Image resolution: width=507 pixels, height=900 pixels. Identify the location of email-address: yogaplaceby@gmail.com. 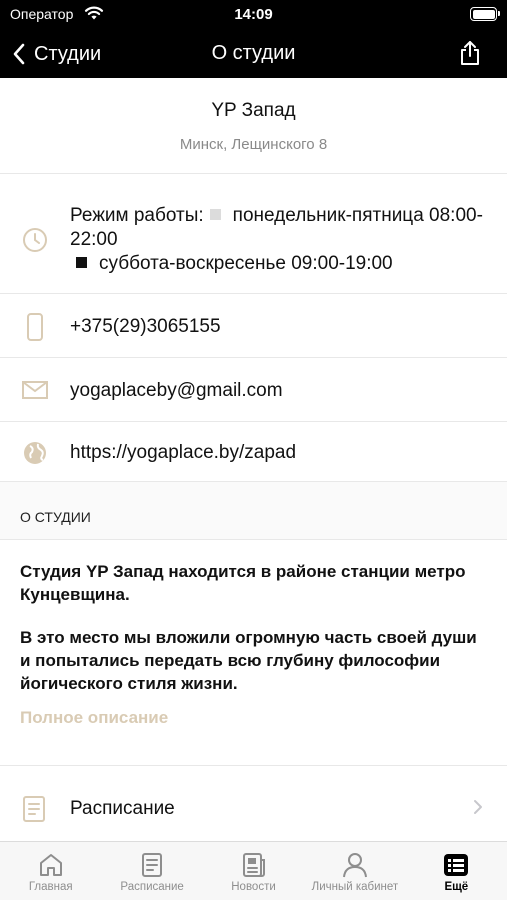
(279, 391).